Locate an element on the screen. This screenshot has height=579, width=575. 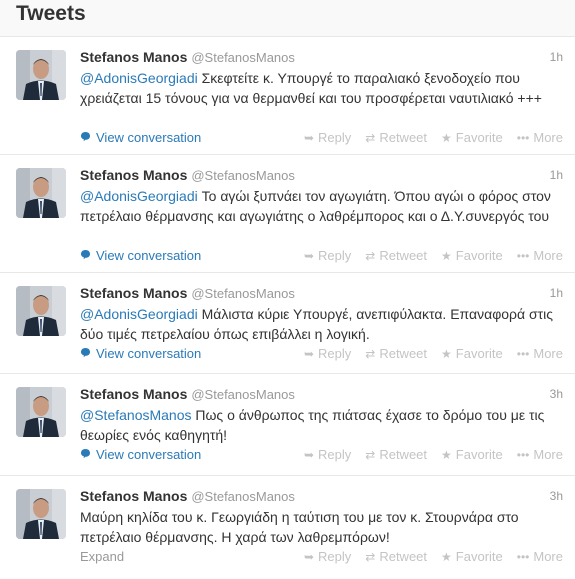
reply-label: Reply is located at coordinates (335, 255).